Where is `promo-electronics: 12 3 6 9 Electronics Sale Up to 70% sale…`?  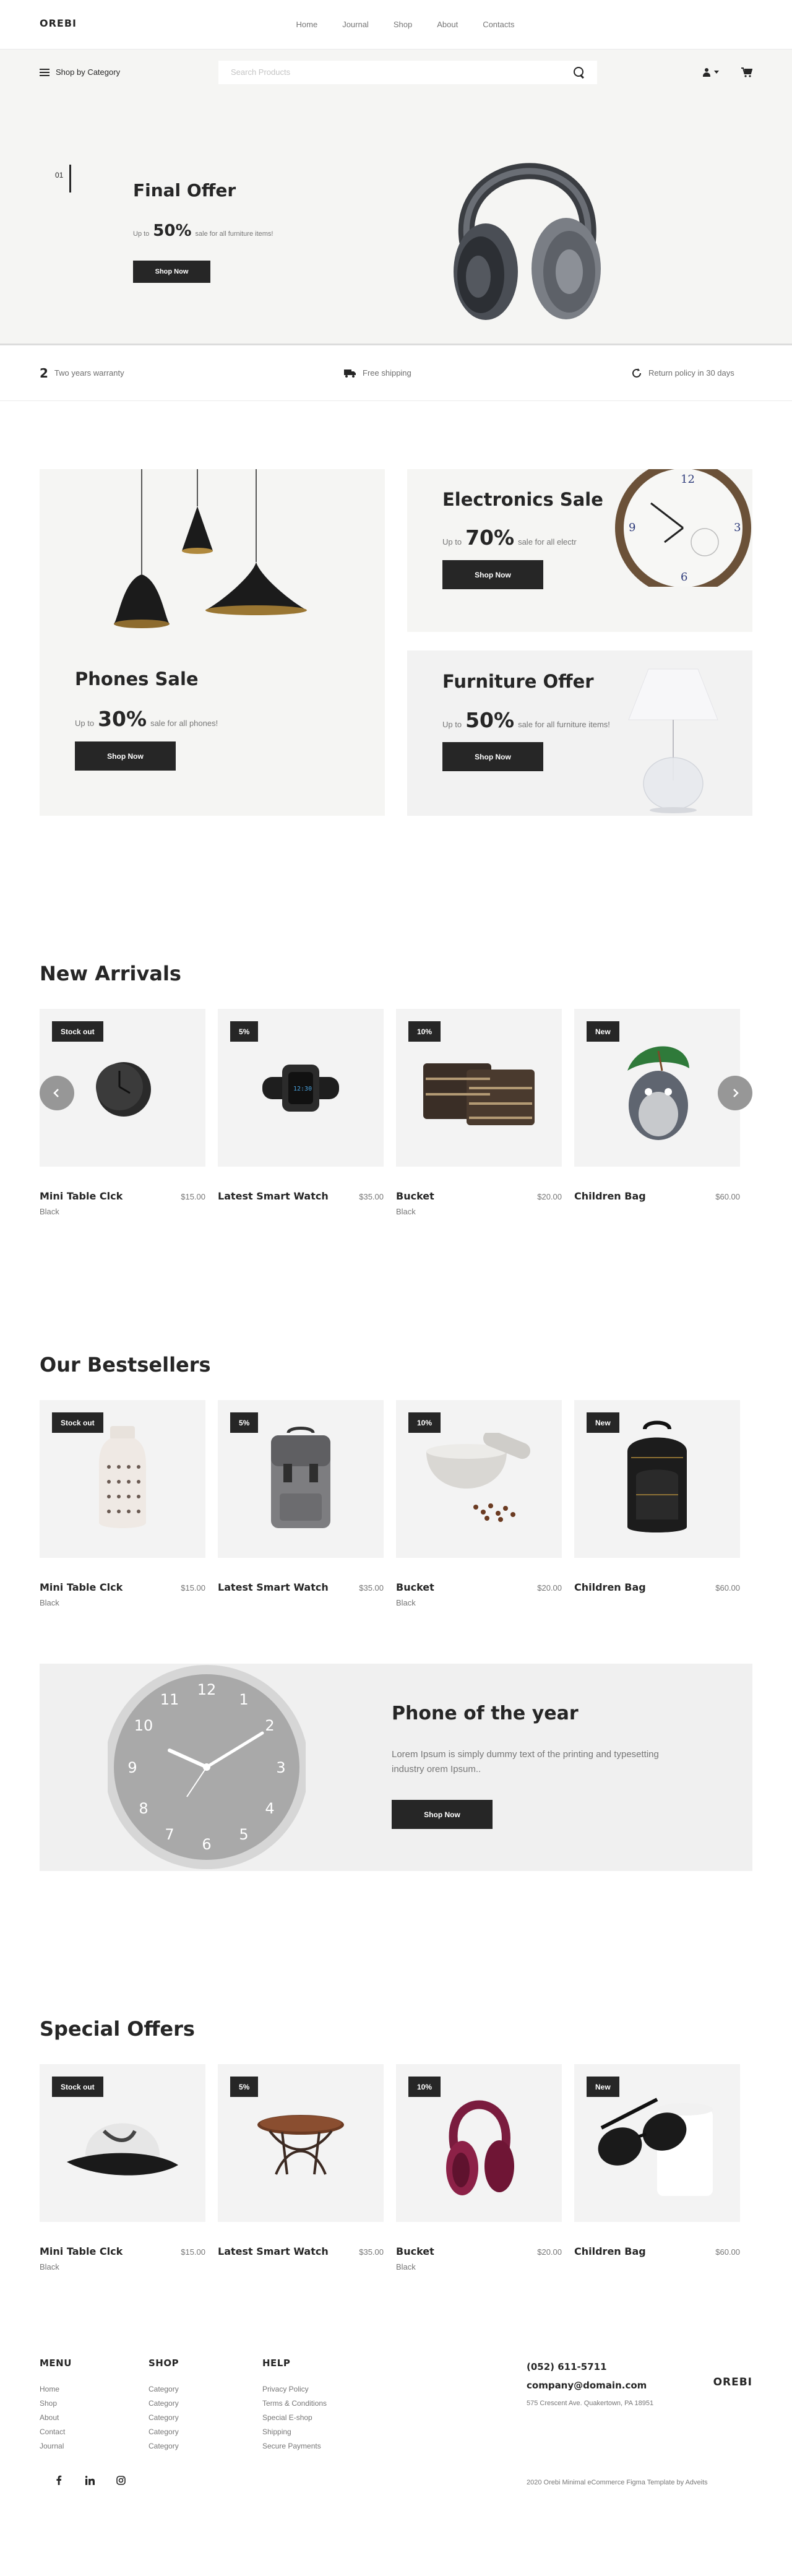
promo-electronics: 12 3 6 9 Electronics Sale Up to 70% sale… is located at coordinates (579, 550).